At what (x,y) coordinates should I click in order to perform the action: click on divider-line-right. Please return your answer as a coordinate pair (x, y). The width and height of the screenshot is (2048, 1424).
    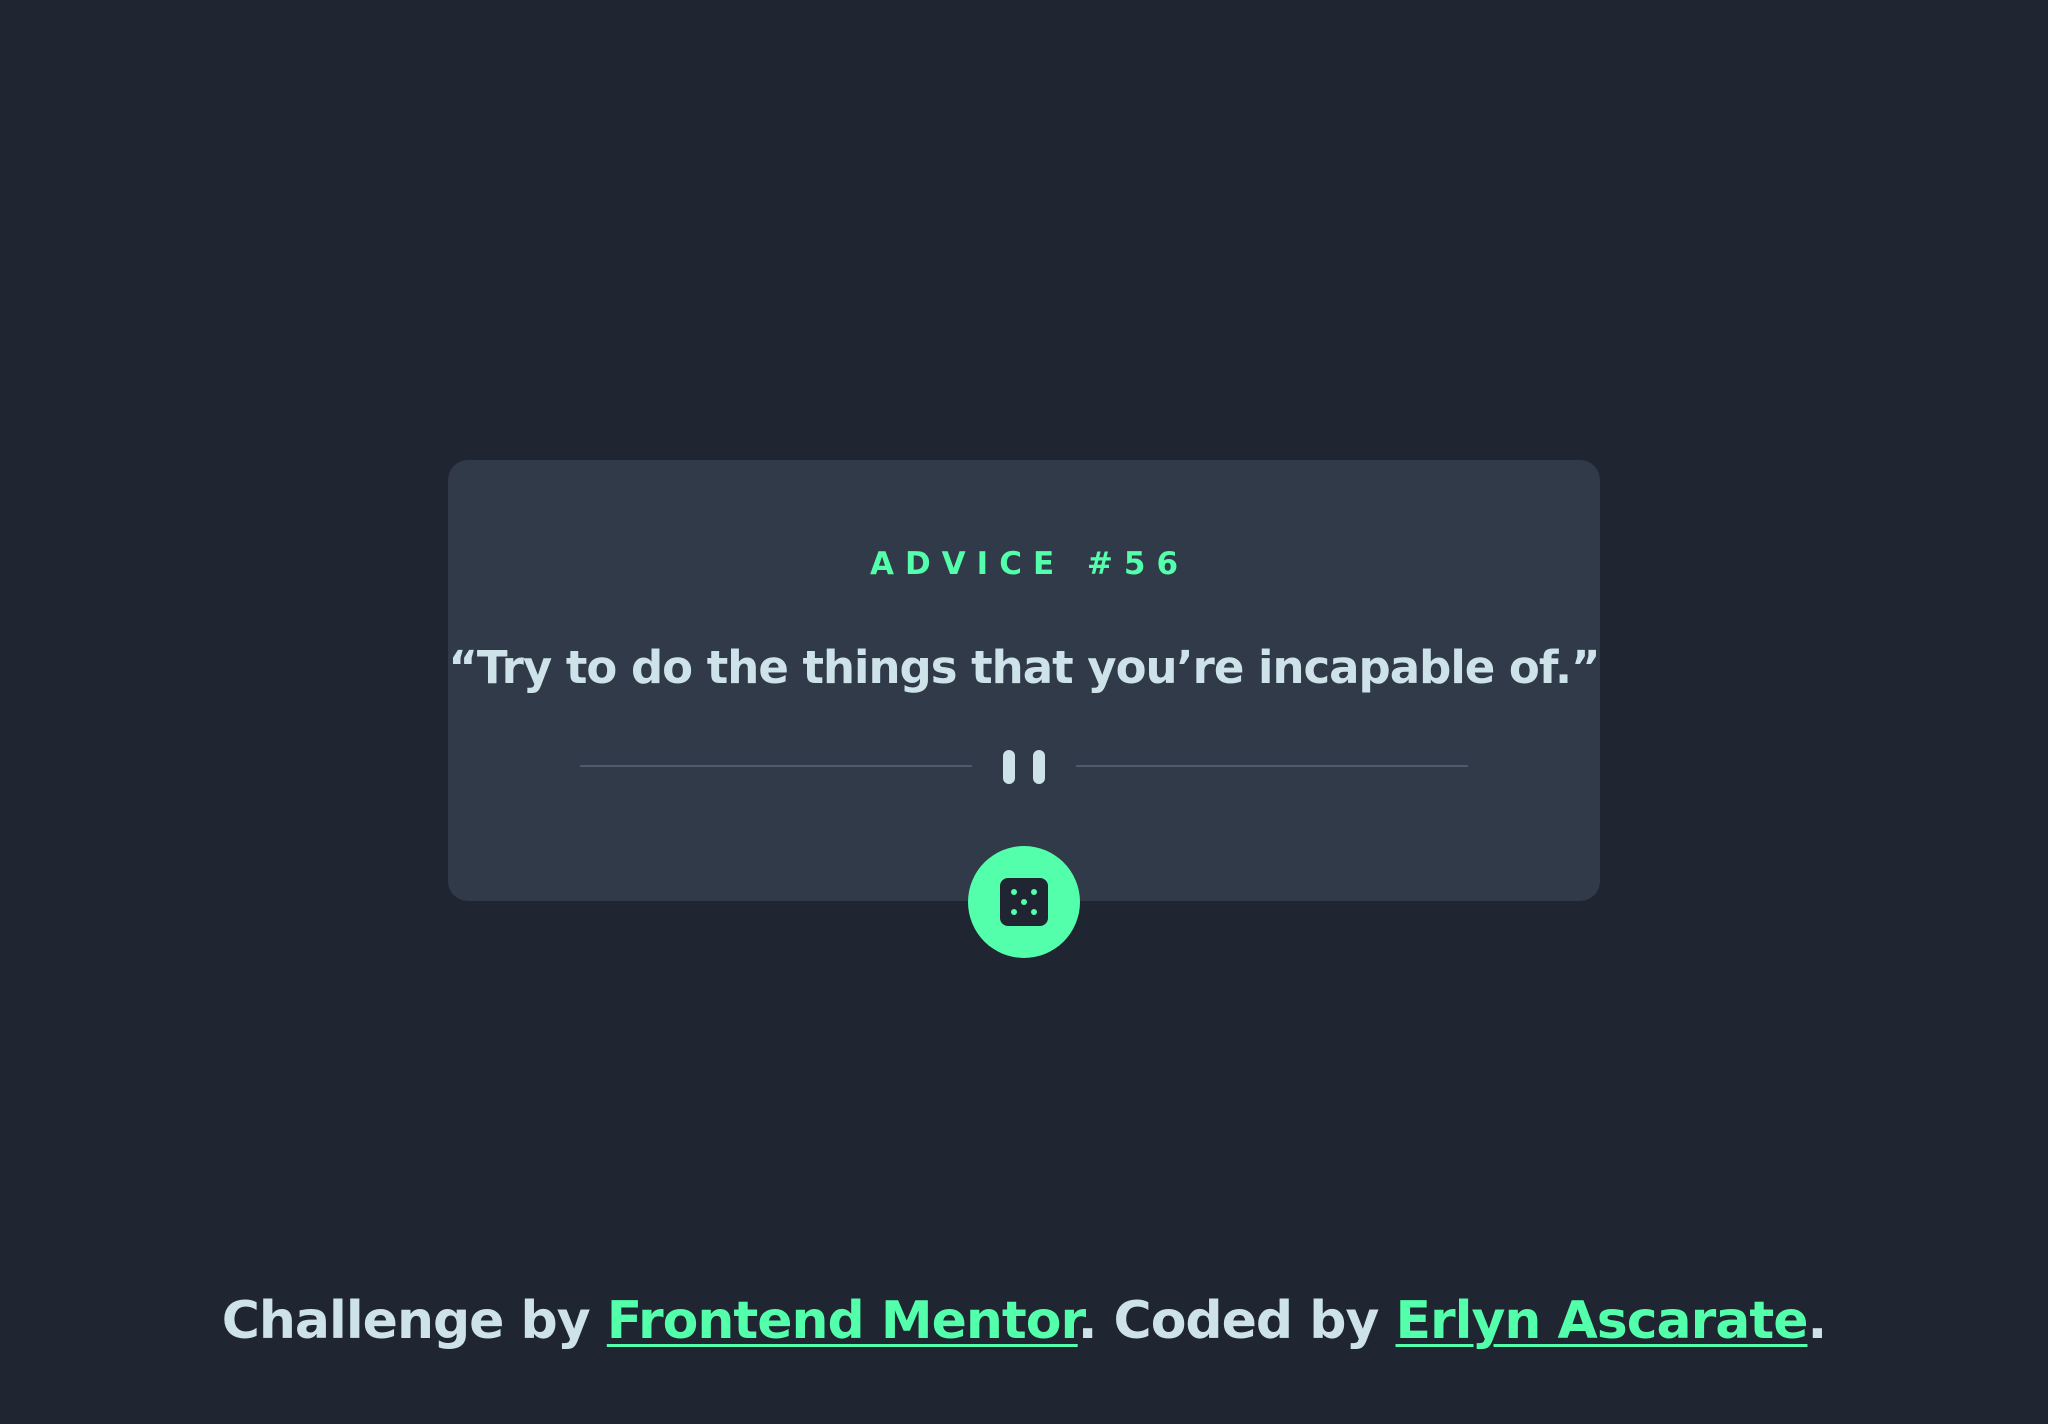
    Looking at the image, I should click on (1272, 766).